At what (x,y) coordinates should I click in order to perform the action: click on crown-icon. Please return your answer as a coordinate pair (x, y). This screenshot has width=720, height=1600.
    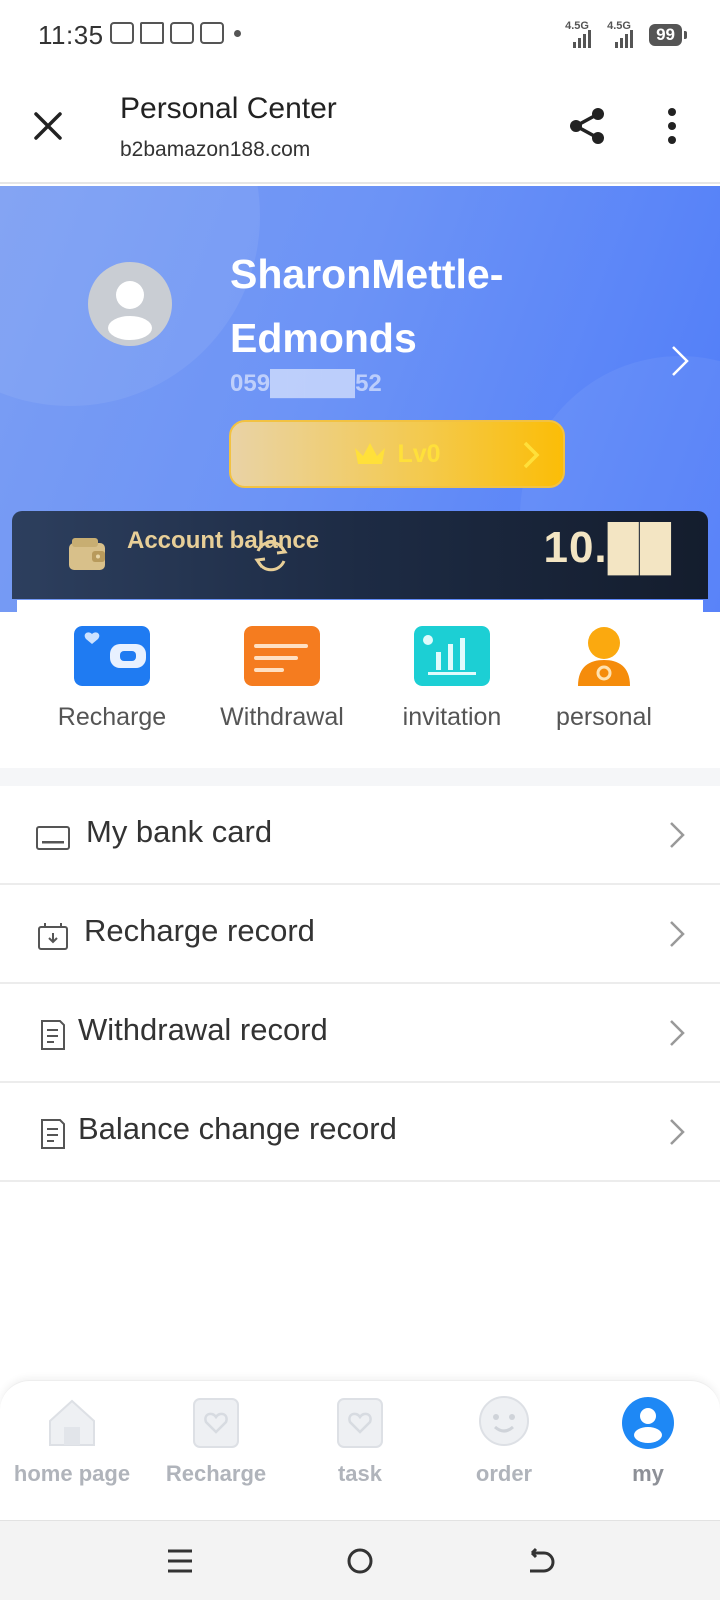
    Looking at the image, I should click on (370, 453).